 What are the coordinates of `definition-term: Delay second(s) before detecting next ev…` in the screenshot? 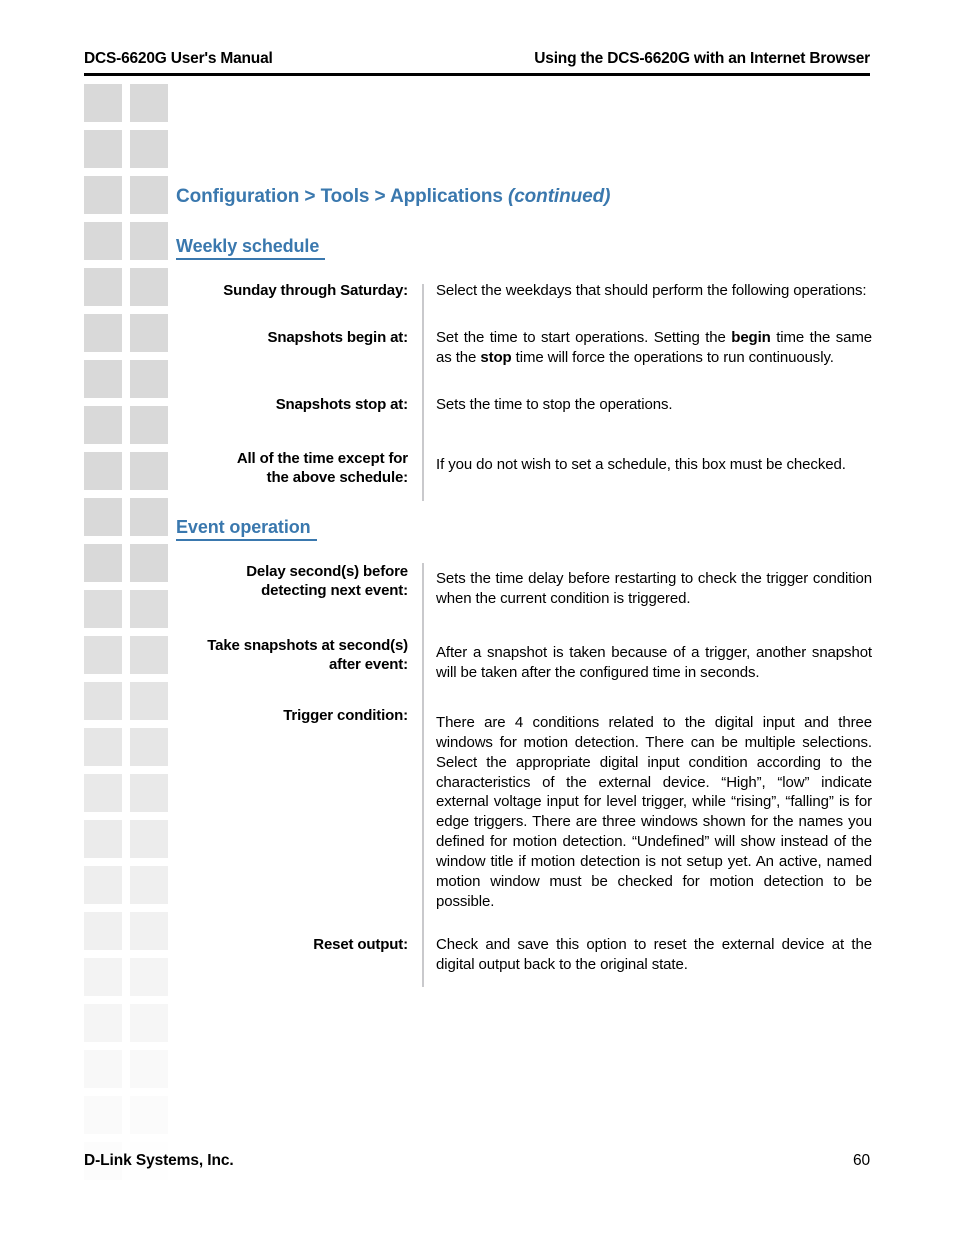 It's located at (292, 580).